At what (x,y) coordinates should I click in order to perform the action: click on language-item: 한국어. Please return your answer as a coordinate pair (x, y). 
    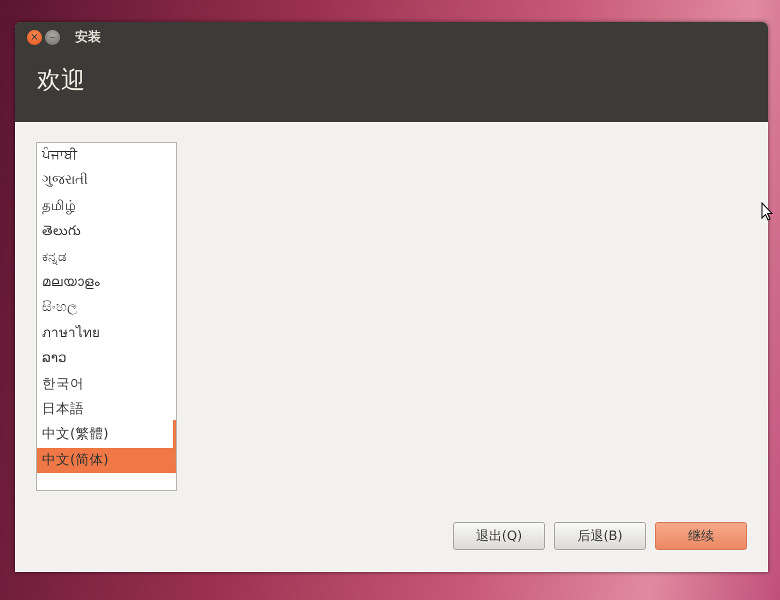
    Looking at the image, I should click on (104, 384).